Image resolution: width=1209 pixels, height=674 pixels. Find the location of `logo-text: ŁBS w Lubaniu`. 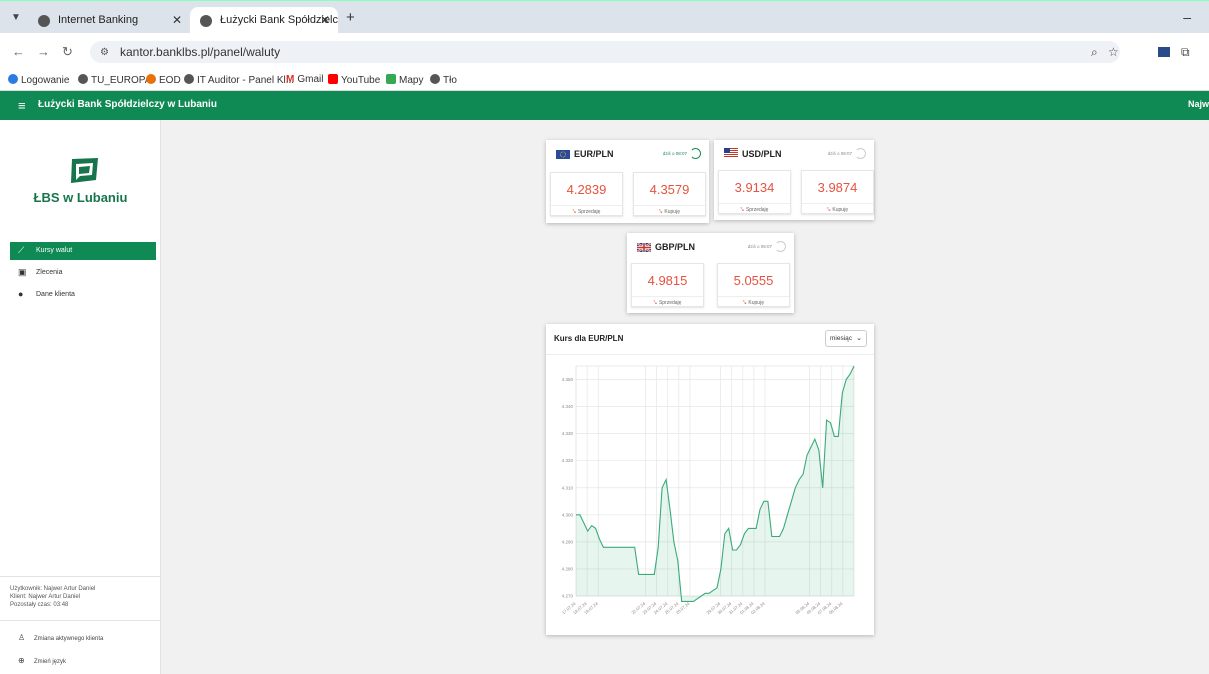

logo-text: ŁBS w Lubaniu is located at coordinates (80, 197).